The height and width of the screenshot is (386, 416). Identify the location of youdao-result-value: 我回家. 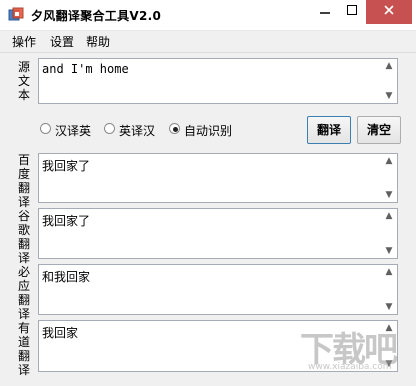
(60, 333).